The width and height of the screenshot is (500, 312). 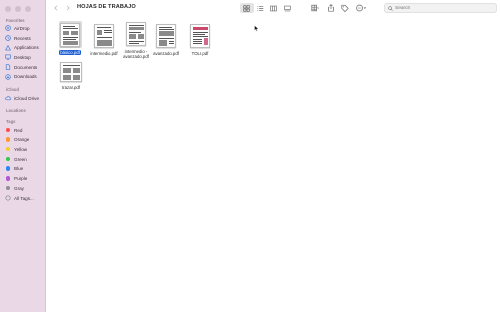 I want to click on minimize-window-button, so click(x=18, y=9).